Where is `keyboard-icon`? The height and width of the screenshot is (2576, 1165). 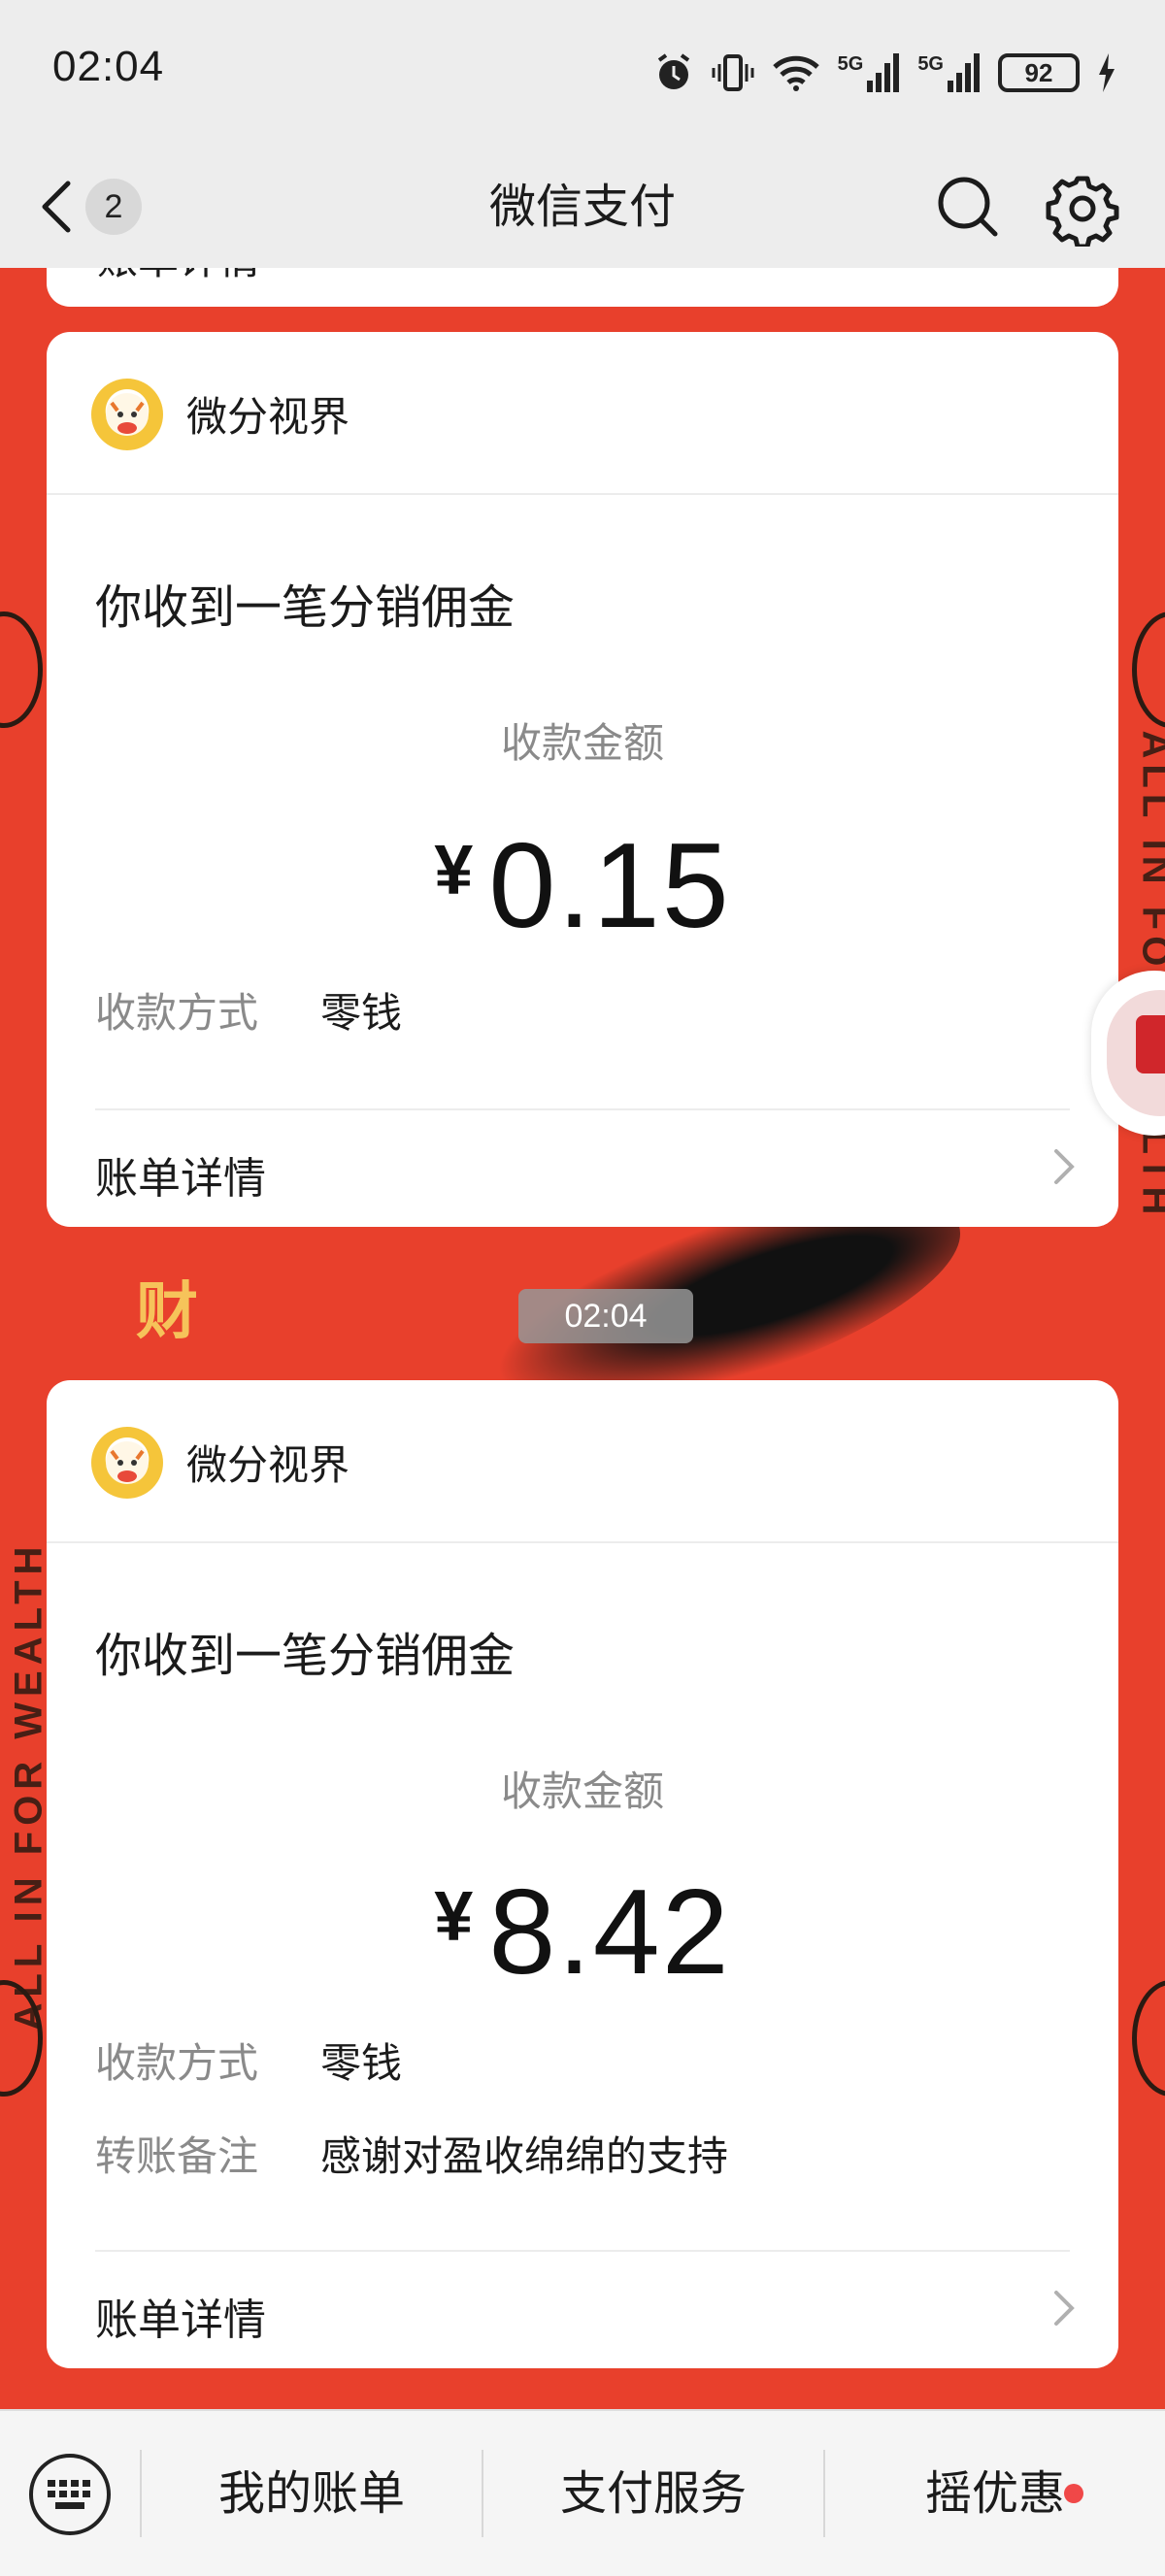 keyboard-icon is located at coordinates (70, 2494).